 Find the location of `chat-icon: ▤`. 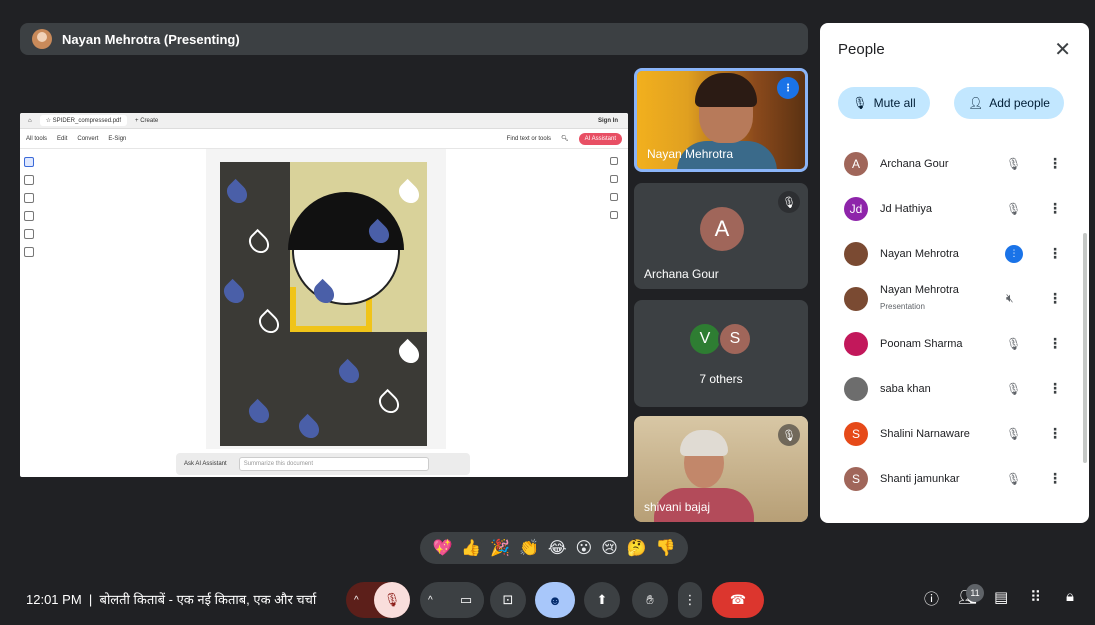

chat-icon: ▤ is located at coordinates (1001, 597).